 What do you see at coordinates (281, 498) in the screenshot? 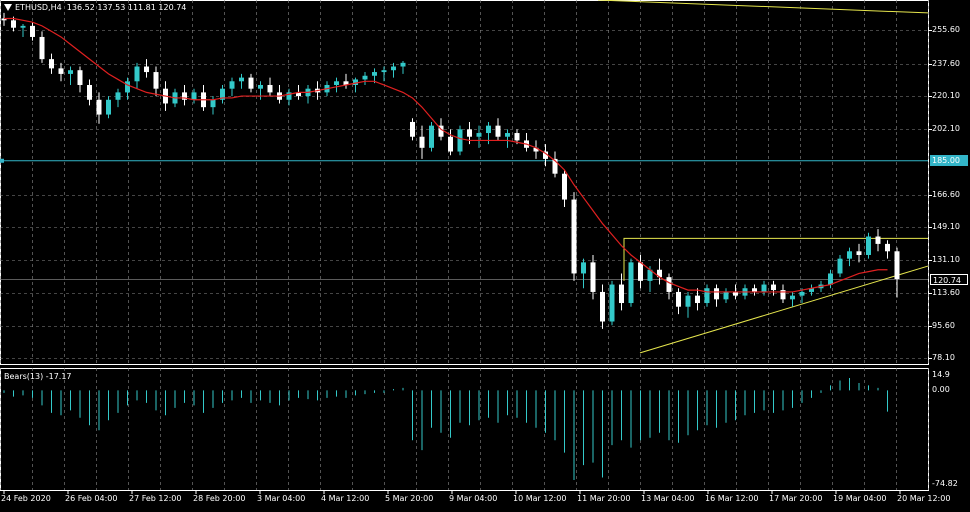
I see `time-axis-label: 3 Mar 04:00` at bounding box center [281, 498].